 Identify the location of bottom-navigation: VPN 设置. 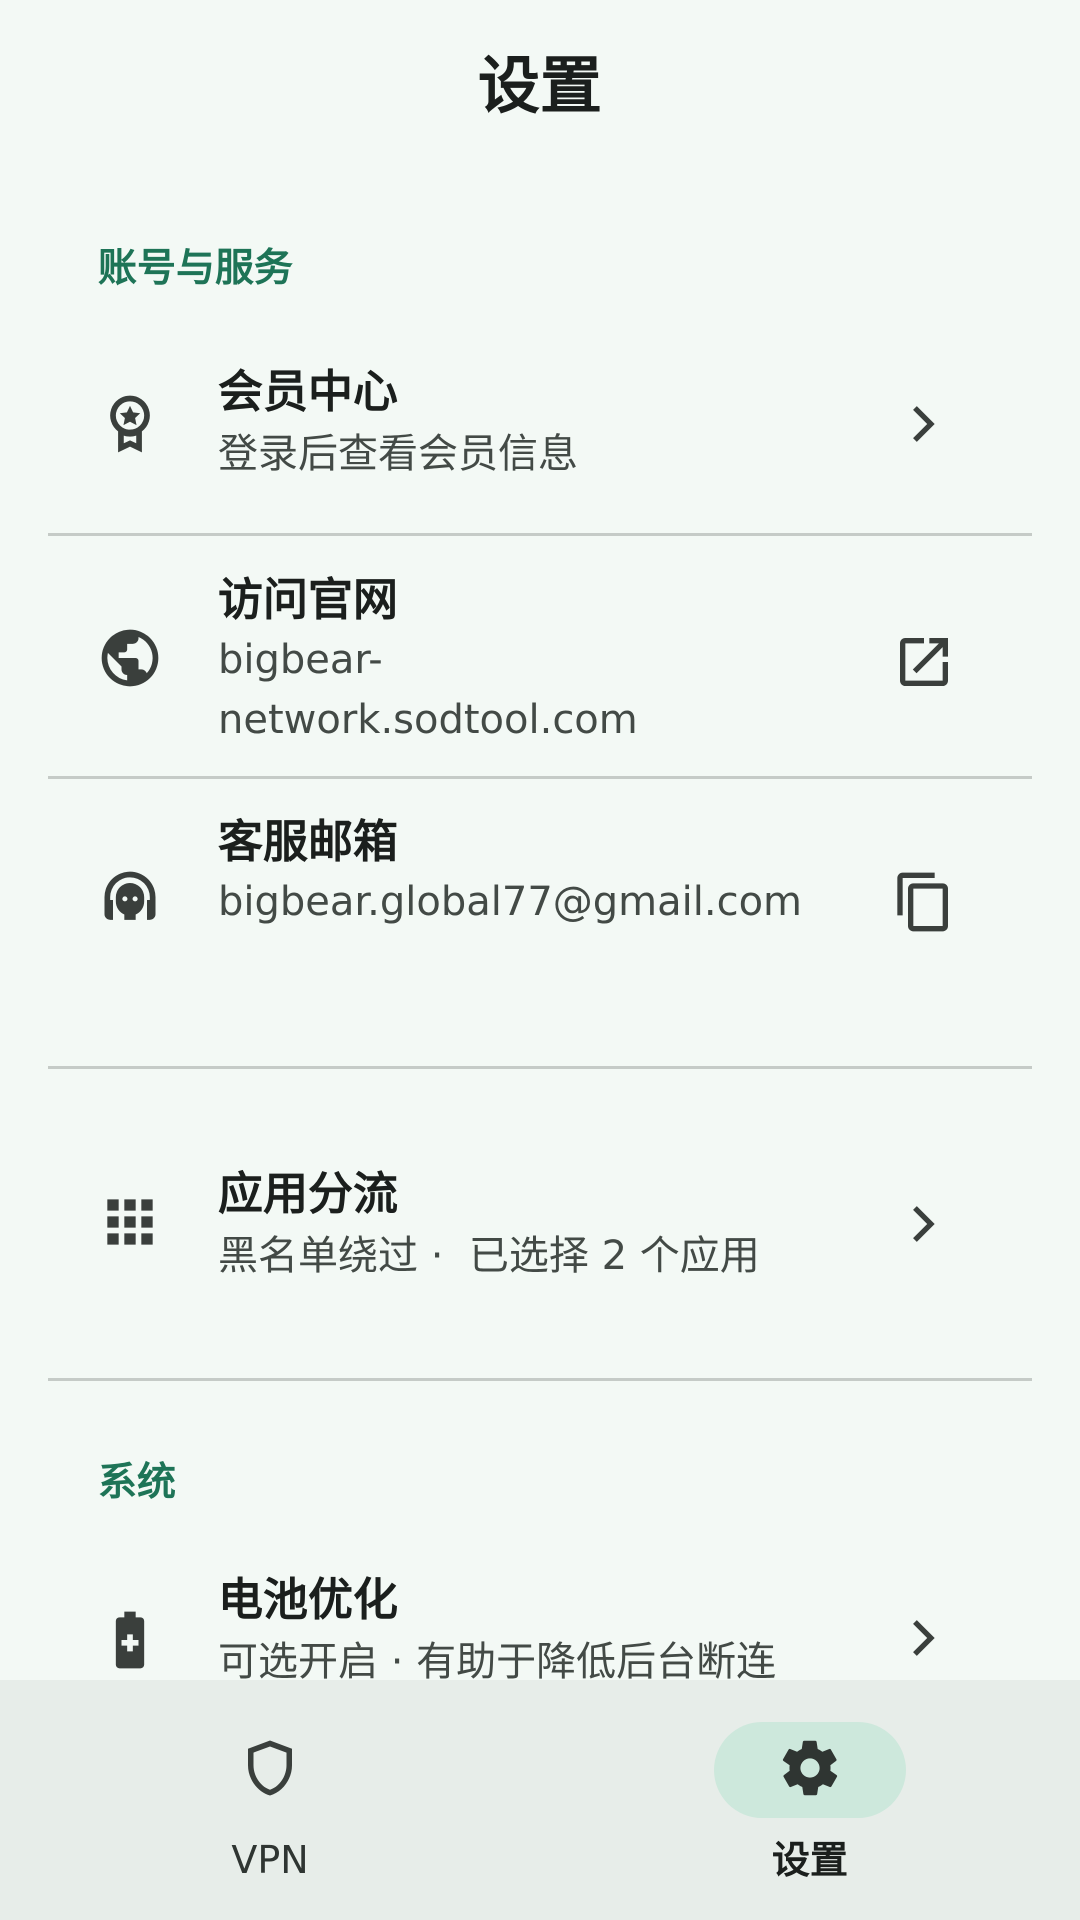
(540, 1800).